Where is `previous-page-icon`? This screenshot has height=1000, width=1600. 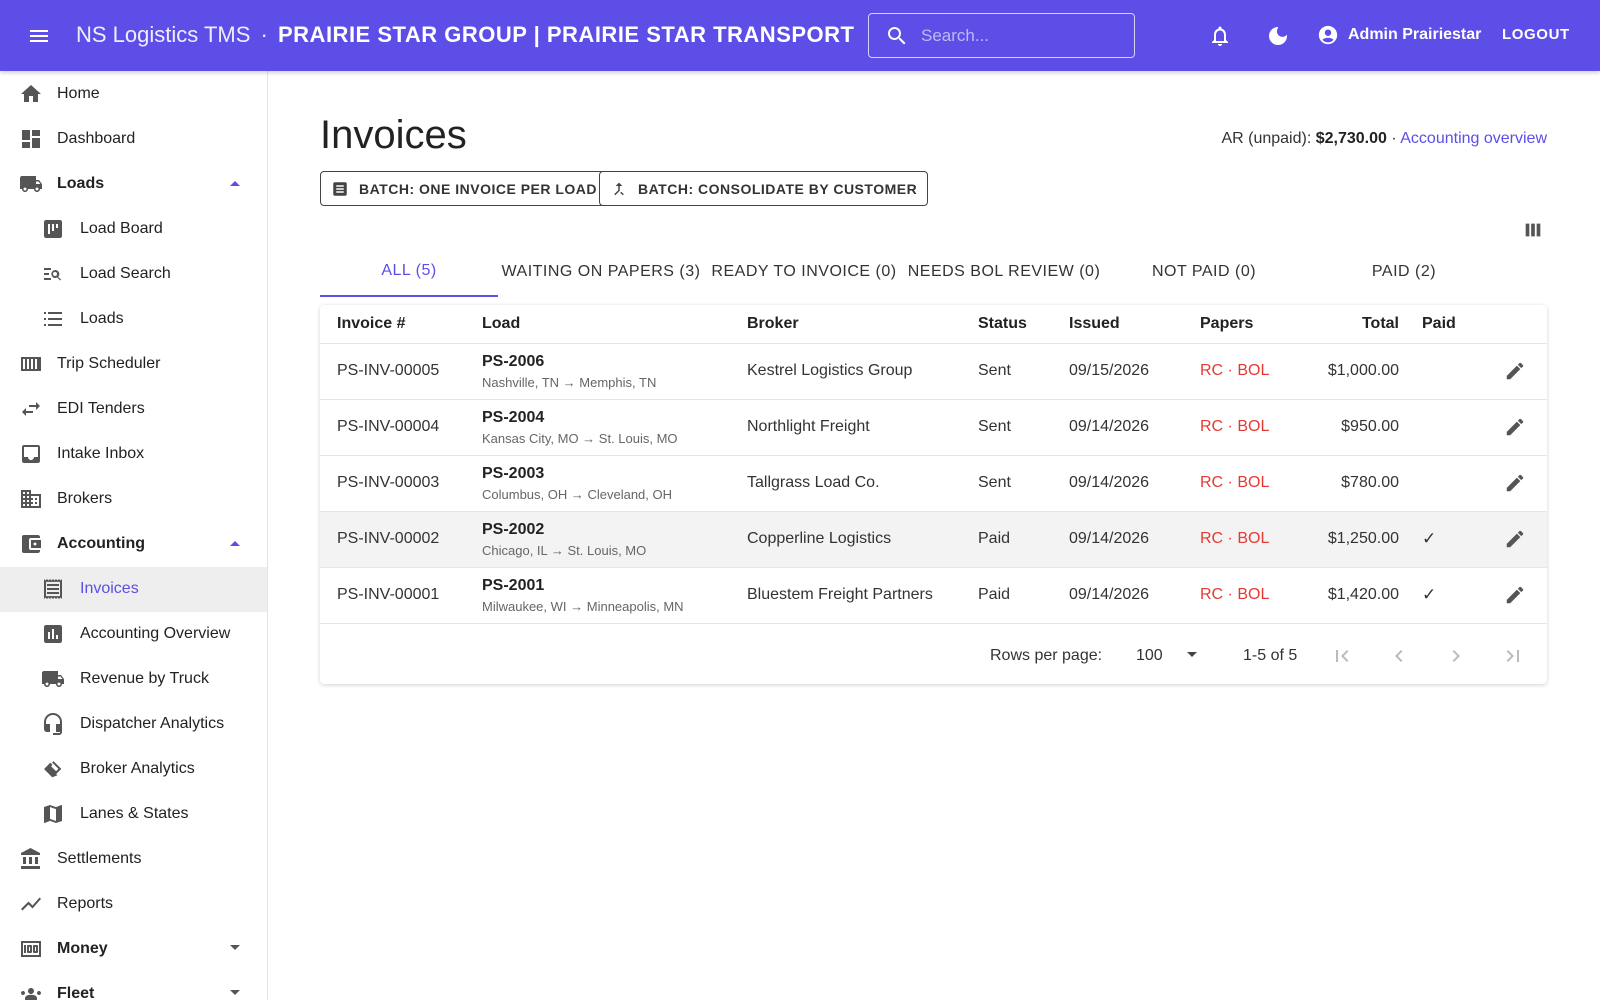 previous-page-icon is located at coordinates (1399, 656).